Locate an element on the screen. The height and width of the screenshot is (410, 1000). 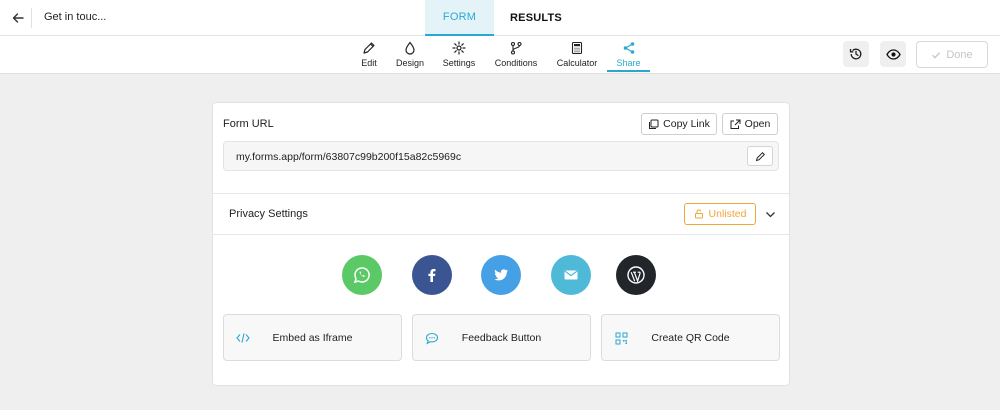
toolbar-item-label: Design is located at coordinates (409, 63).